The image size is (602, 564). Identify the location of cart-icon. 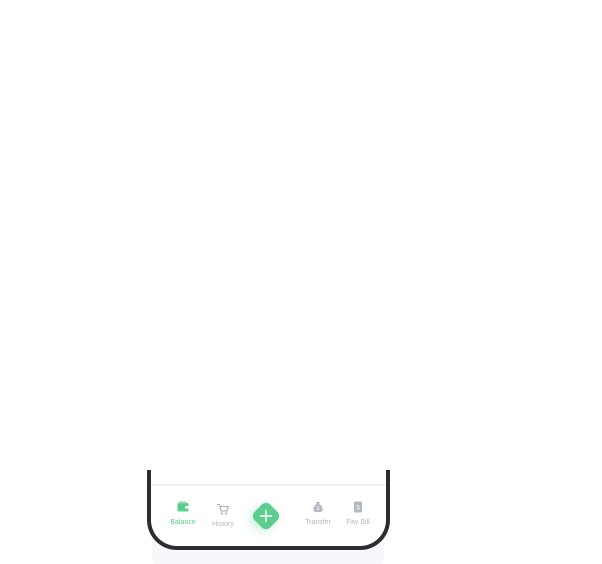
(223, 509).